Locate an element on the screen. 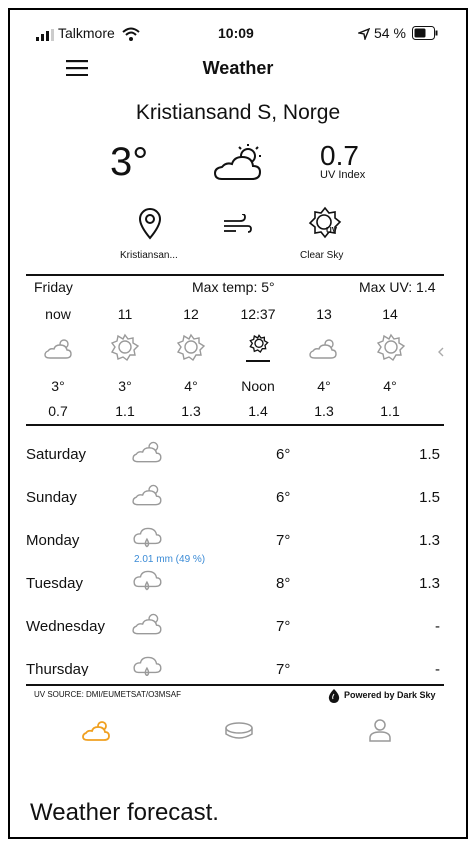  profile-tab-icon is located at coordinates (380, 732).